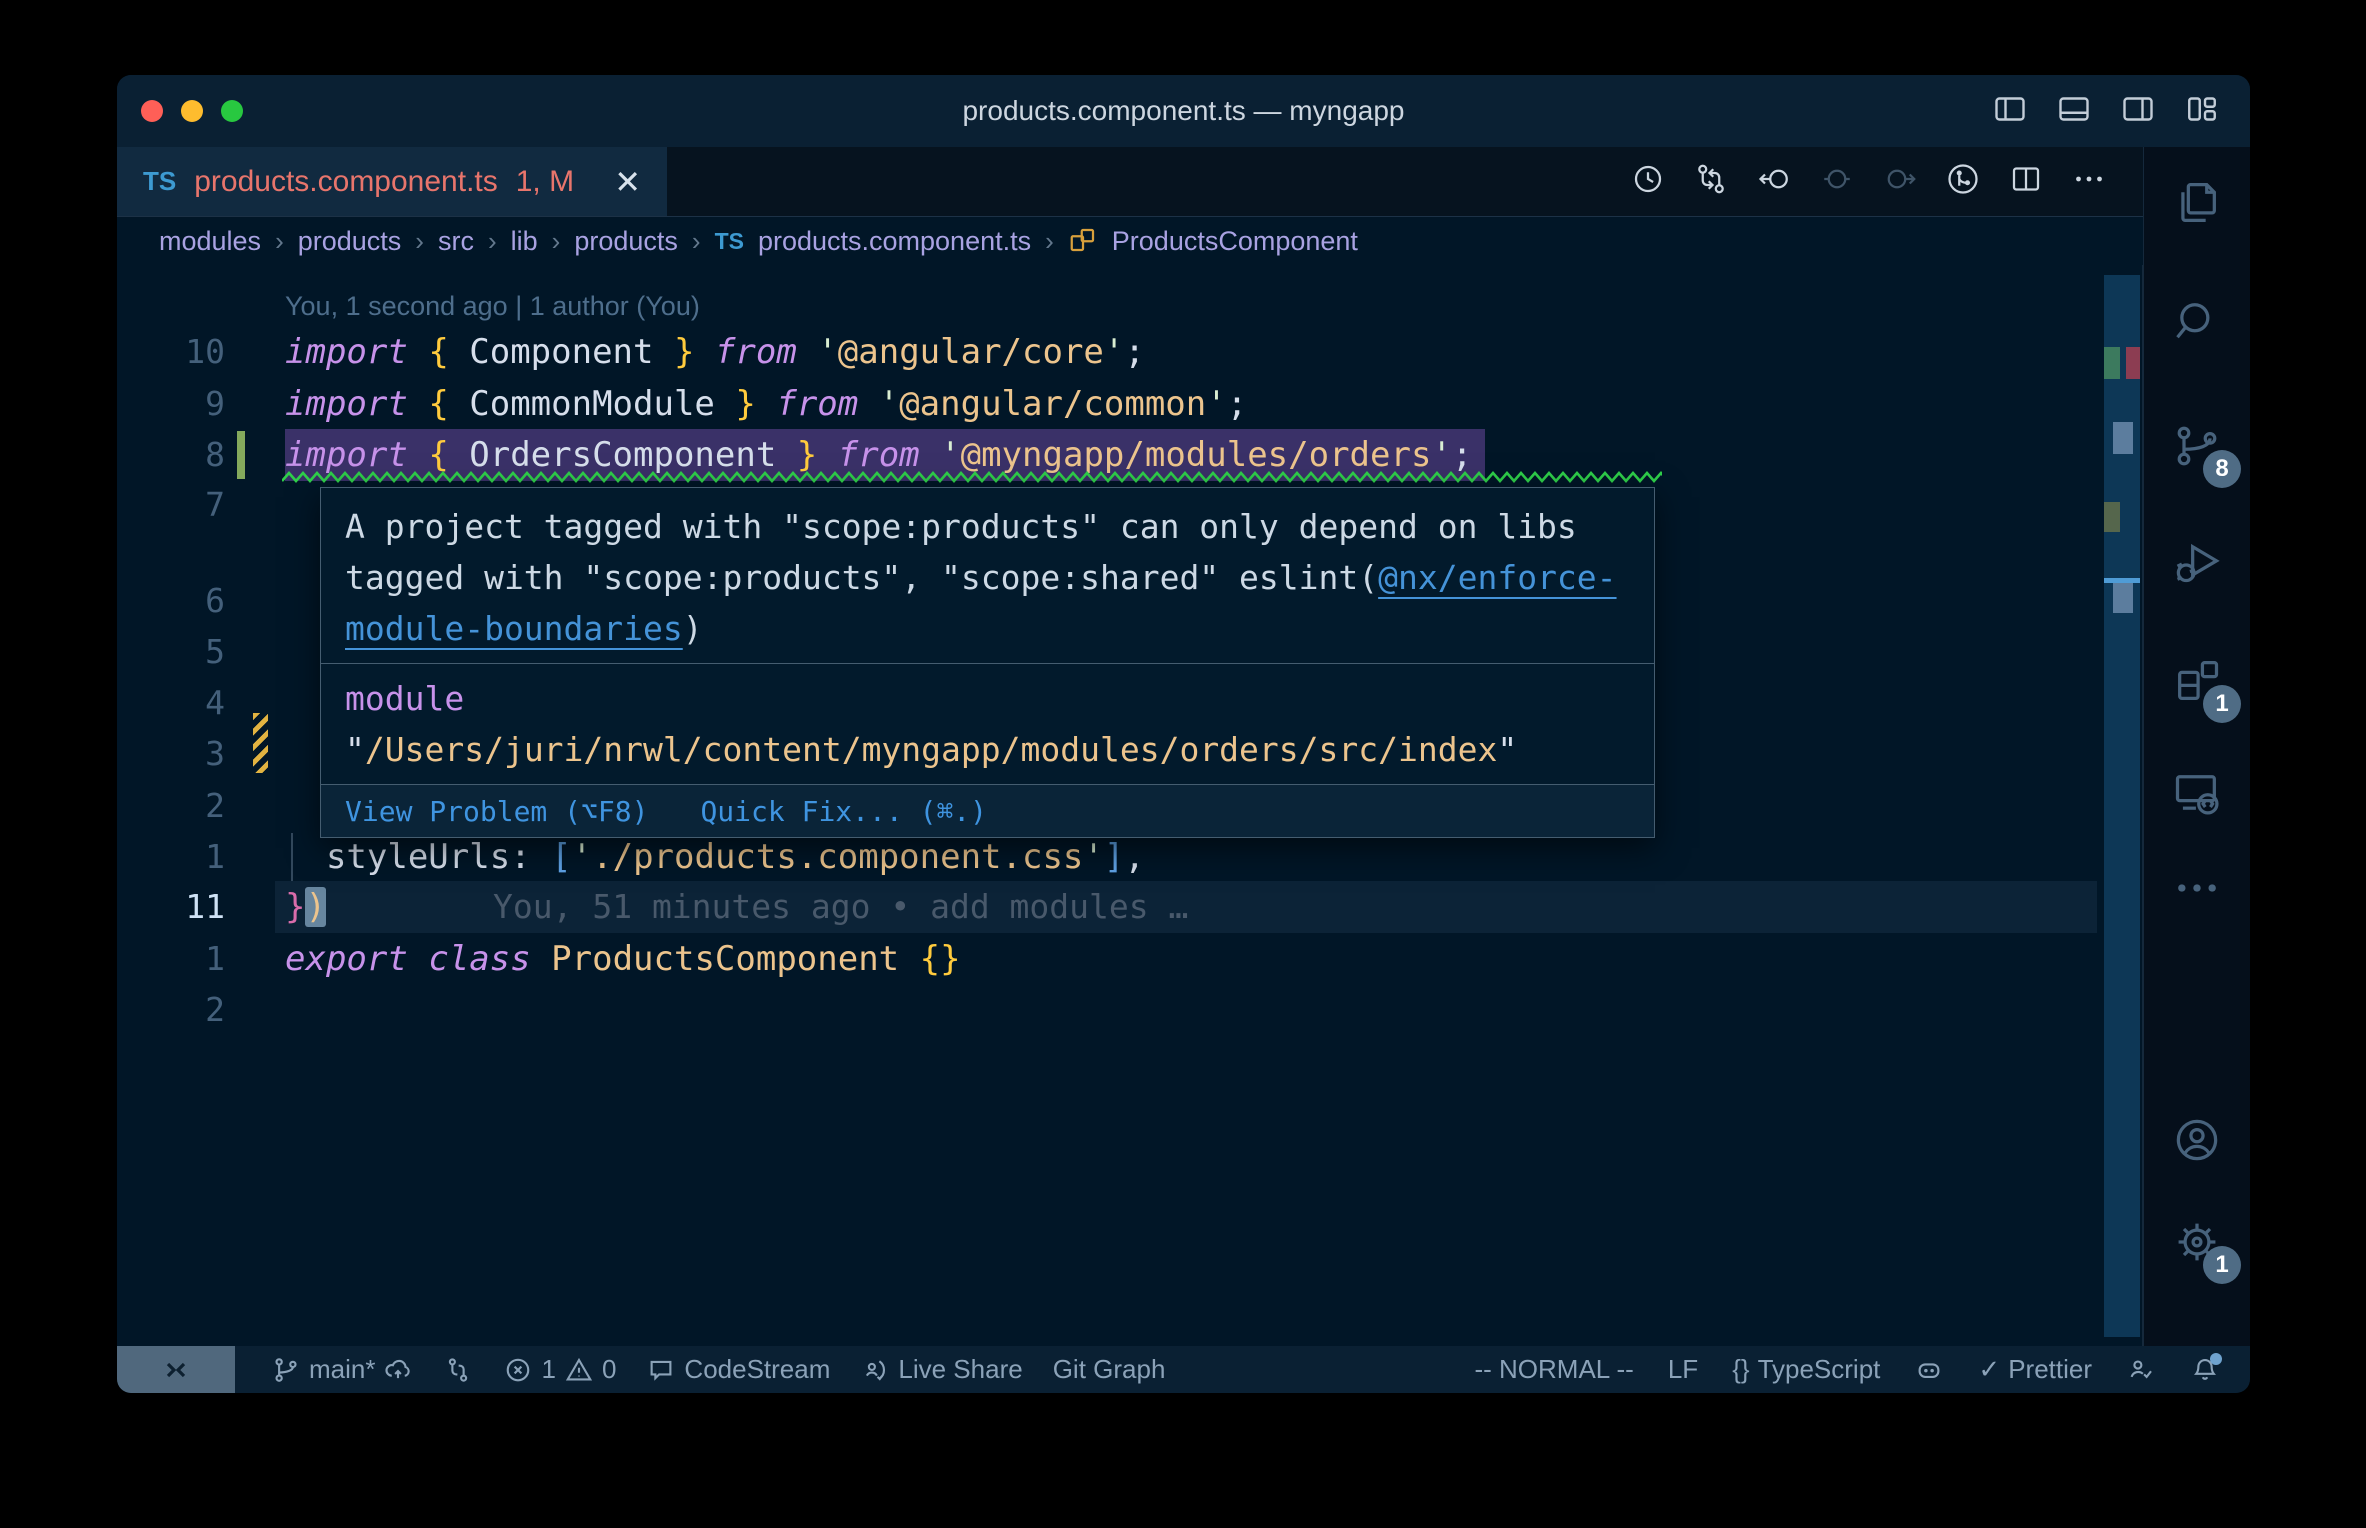 Image resolution: width=2366 pixels, height=1528 pixels. Describe the element at coordinates (735, 857) in the screenshot. I see `code-text: styleUrls: ['./products.component.css'],` at that location.